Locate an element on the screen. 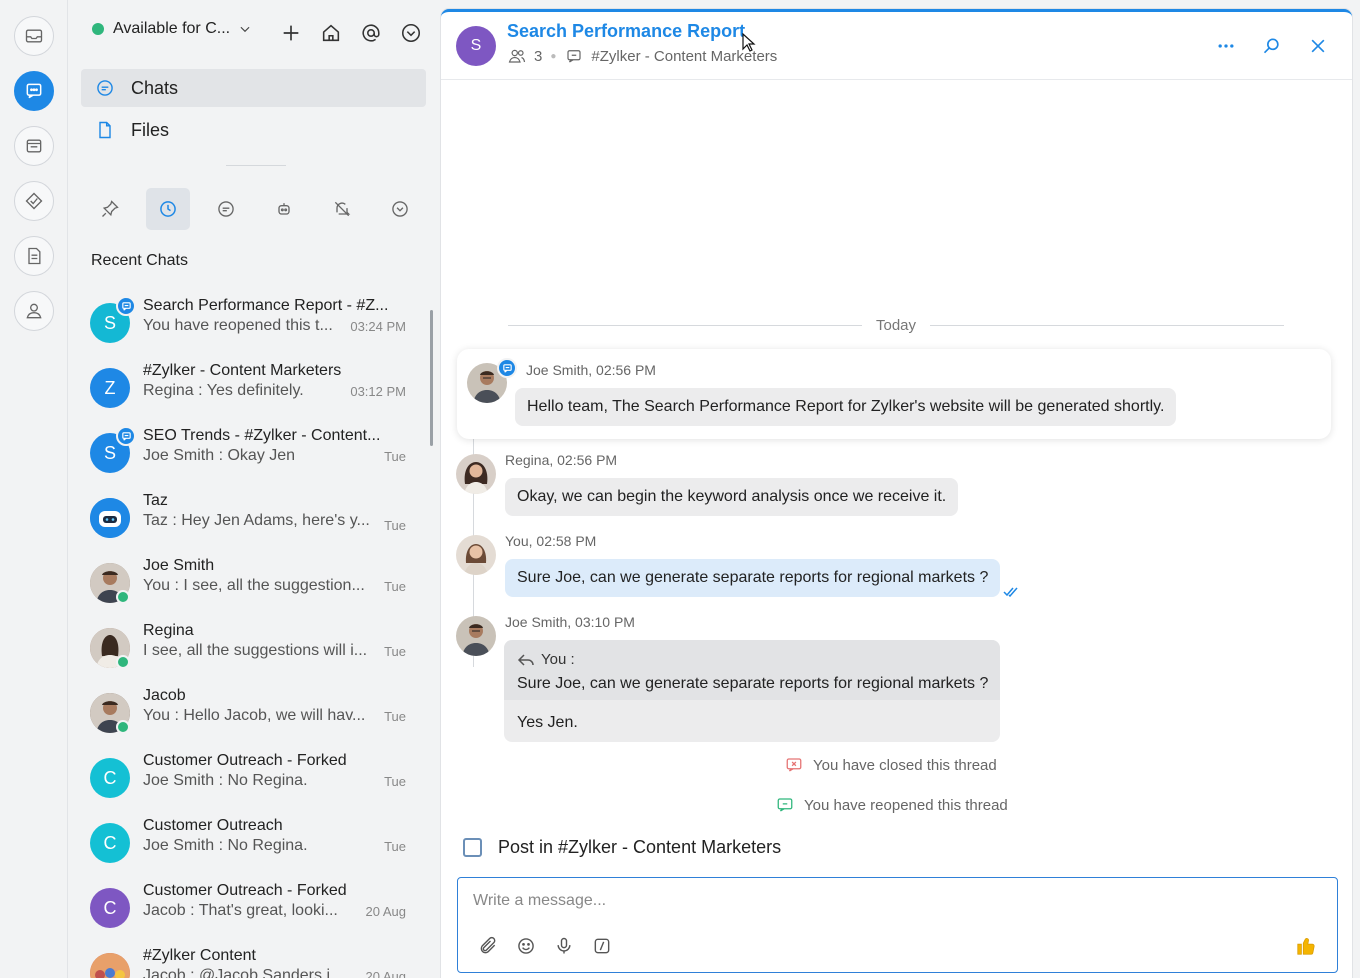  chat-icon is located at coordinates (226, 209).